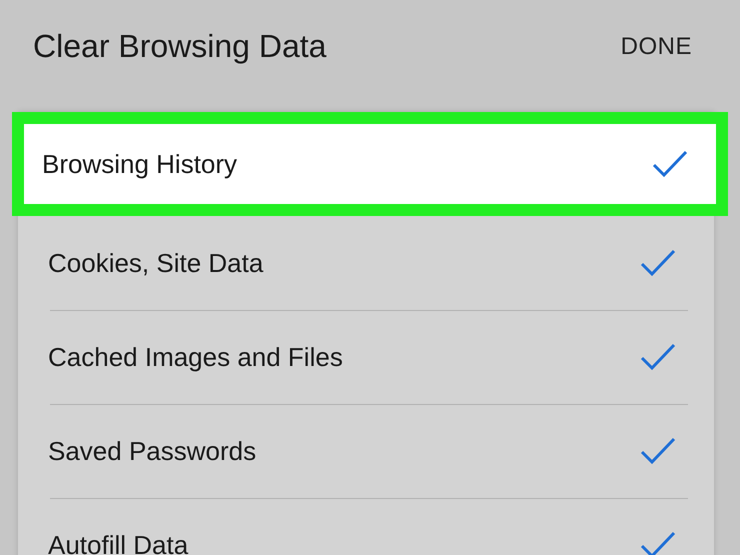 The width and height of the screenshot is (740, 555). Describe the element at coordinates (118, 542) in the screenshot. I see `option-label: Autofill Data` at that location.